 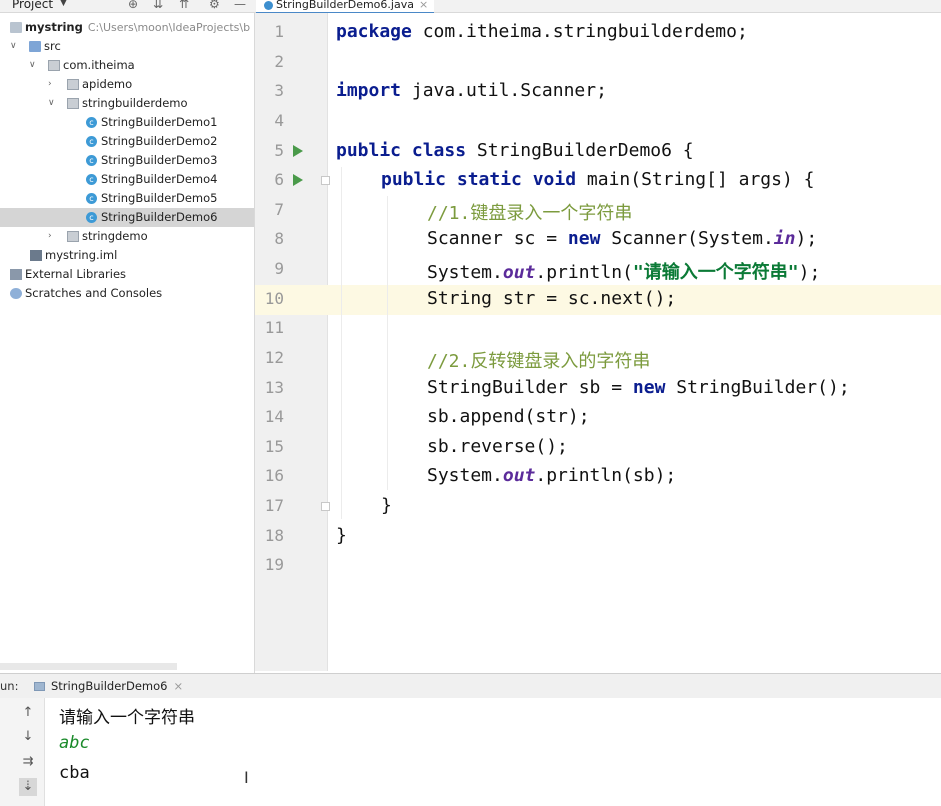 What do you see at coordinates (274, 416) in the screenshot?
I see `line-number: 14` at bounding box center [274, 416].